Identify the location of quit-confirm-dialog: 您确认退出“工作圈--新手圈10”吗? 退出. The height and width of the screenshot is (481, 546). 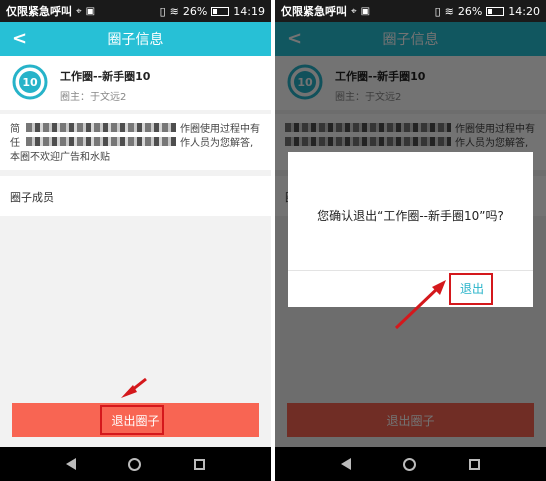
(410, 229).